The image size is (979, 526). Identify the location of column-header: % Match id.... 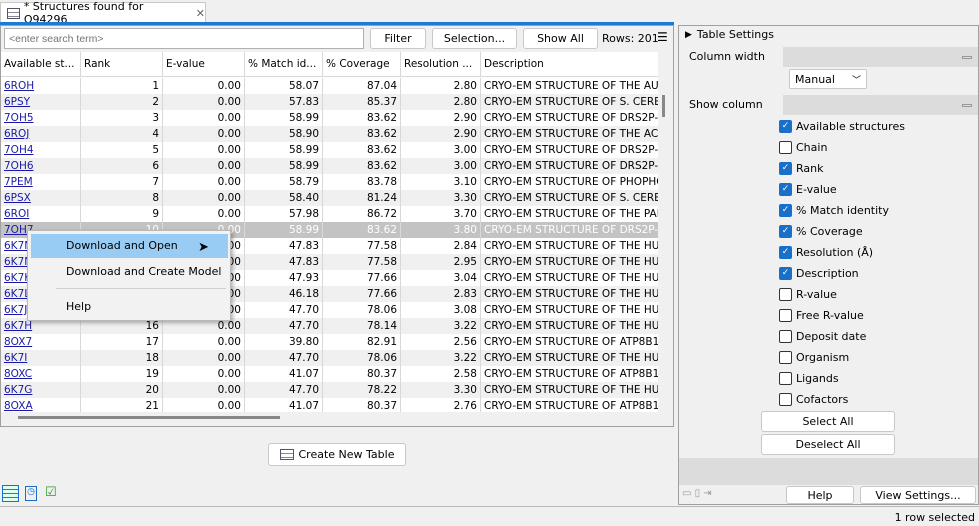
(284, 64).